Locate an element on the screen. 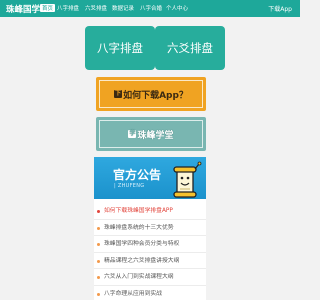  liuyao-chart-tile-label: 六爻排盘 is located at coordinates (190, 48).